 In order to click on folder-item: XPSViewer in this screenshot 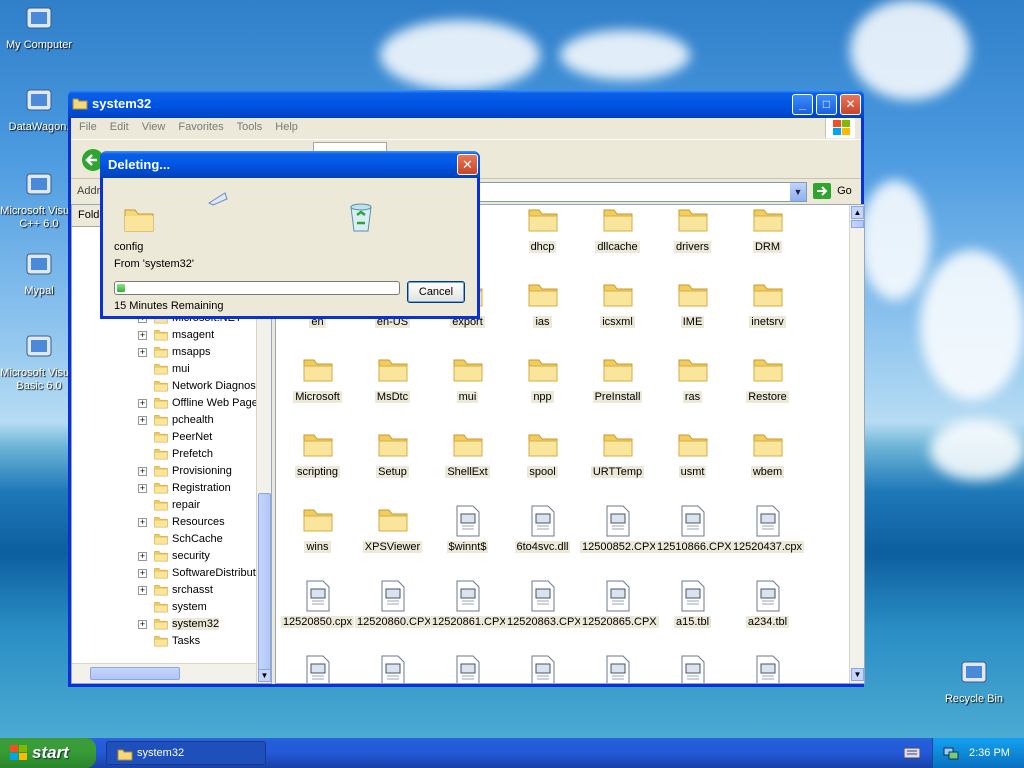, I will do `click(392, 529)`.